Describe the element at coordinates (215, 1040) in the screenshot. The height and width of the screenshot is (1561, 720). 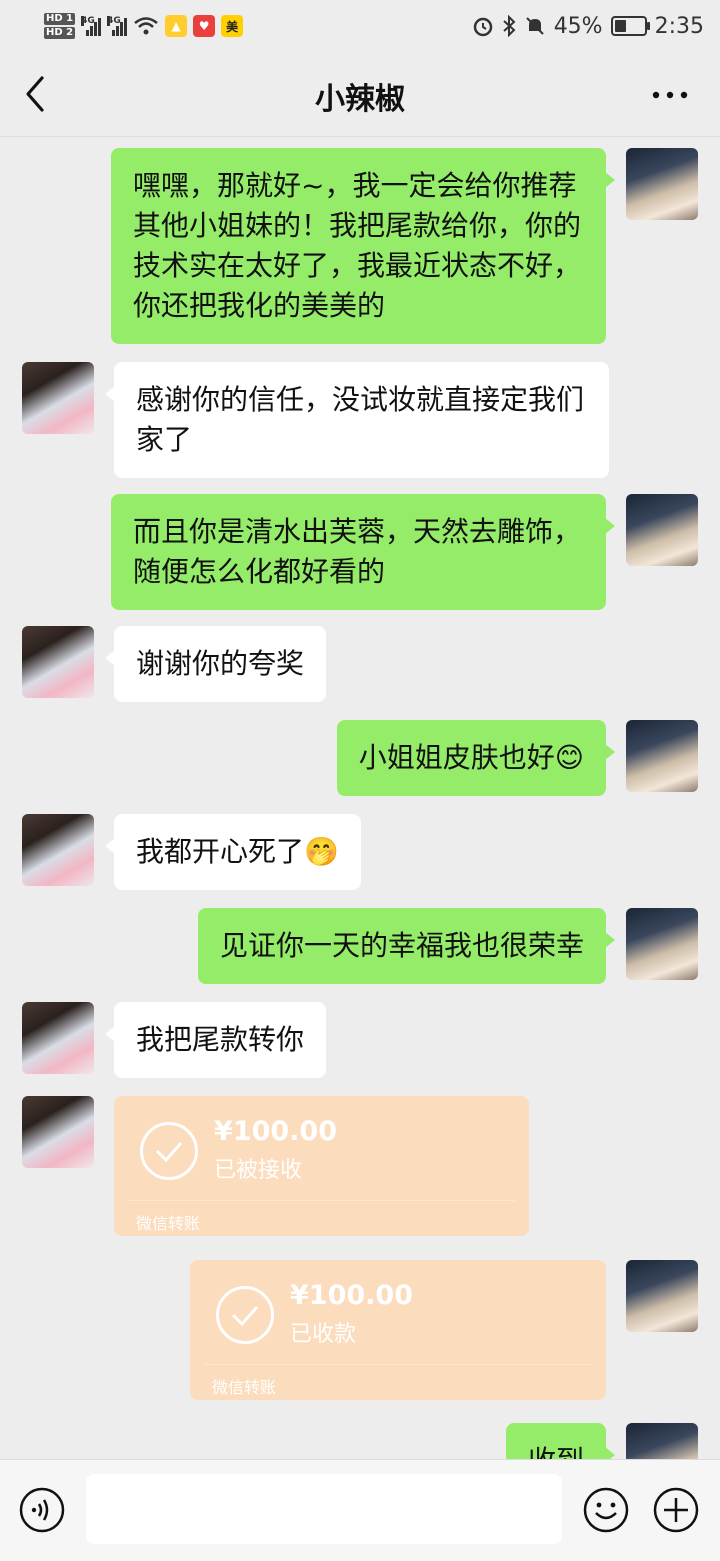
I see `message-bubble-received: 我把尾款转你` at that location.